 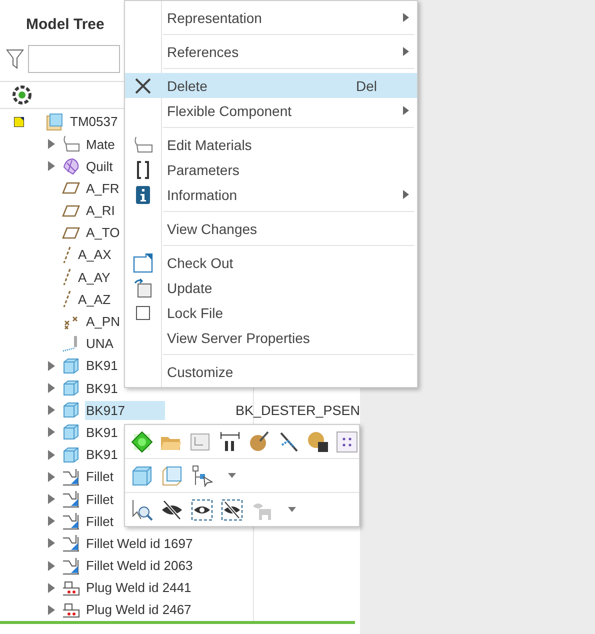 I want to click on quilt-icon, so click(x=71, y=166).